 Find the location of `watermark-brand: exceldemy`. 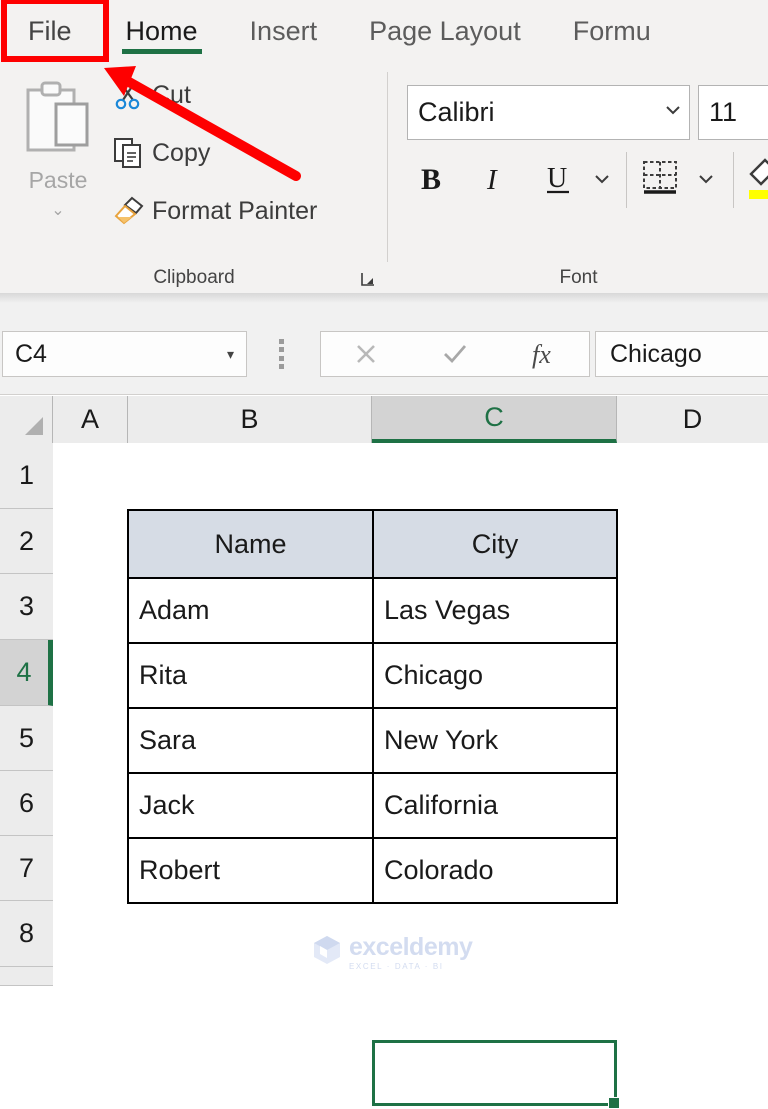

watermark-brand: exceldemy is located at coordinates (411, 946).